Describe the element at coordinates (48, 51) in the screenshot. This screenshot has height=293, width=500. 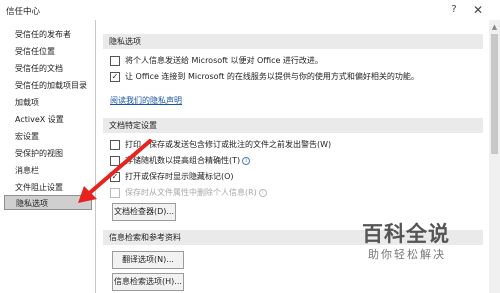
I see `sidebar-item-trusted-locations: 受信任位置` at that location.